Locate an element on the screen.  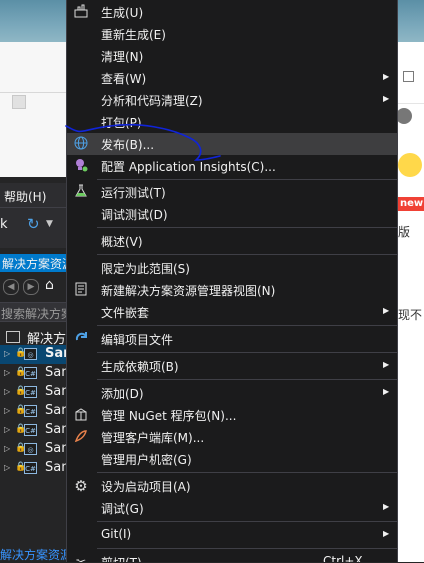
menu-item-debug: 调试(G) ▶ is located at coordinates (232, 508).